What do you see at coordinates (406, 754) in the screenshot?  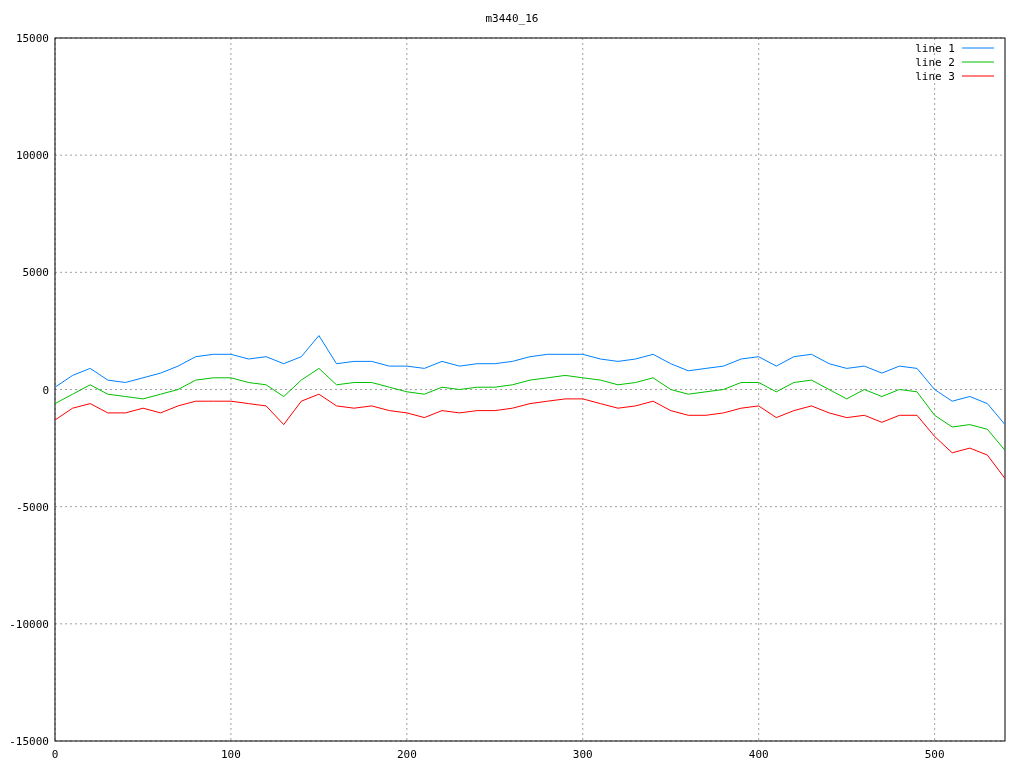 I see `tick-label: 200` at bounding box center [406, 754].